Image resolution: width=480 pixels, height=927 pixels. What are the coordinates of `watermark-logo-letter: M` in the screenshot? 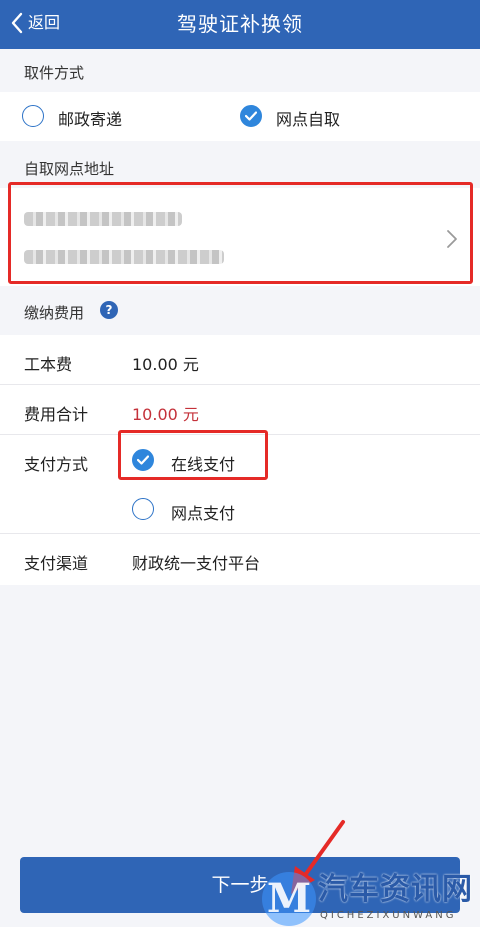 It's located at (289, 898).